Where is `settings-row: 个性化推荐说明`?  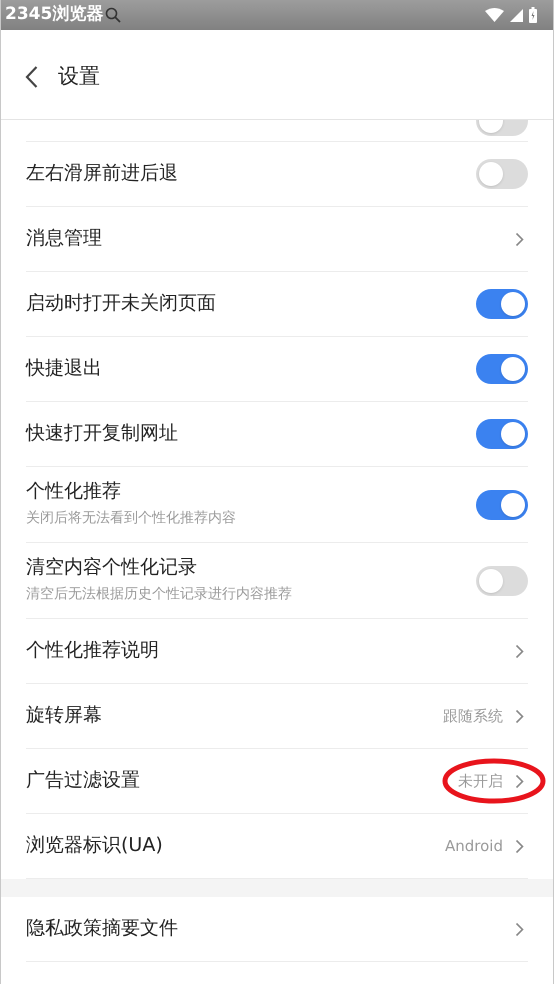
settings-row: 个性化推荐说明 is located at coordinates (277, 651).